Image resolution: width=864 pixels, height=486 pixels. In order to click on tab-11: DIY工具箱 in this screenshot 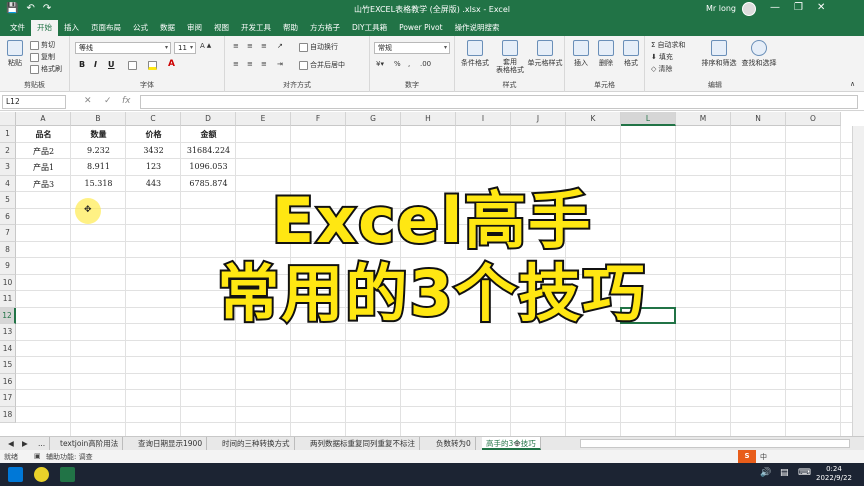, I will do `click(369, 28)`.